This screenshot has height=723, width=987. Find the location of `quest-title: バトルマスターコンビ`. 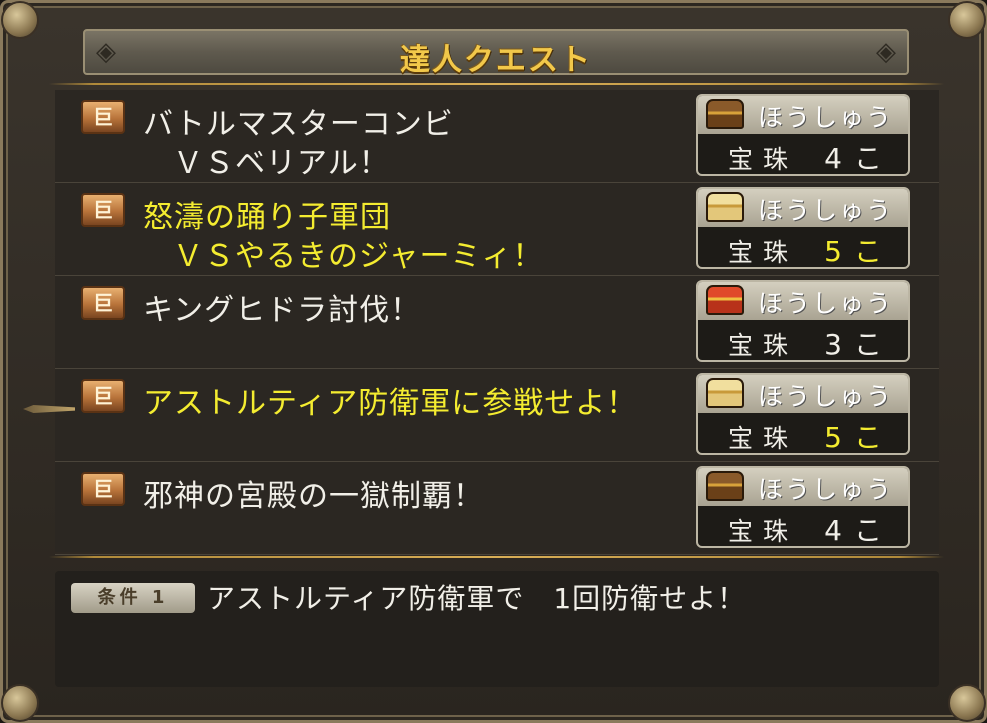

quest-title: バトルマスターコンビ is located at coordinates (298, 124).